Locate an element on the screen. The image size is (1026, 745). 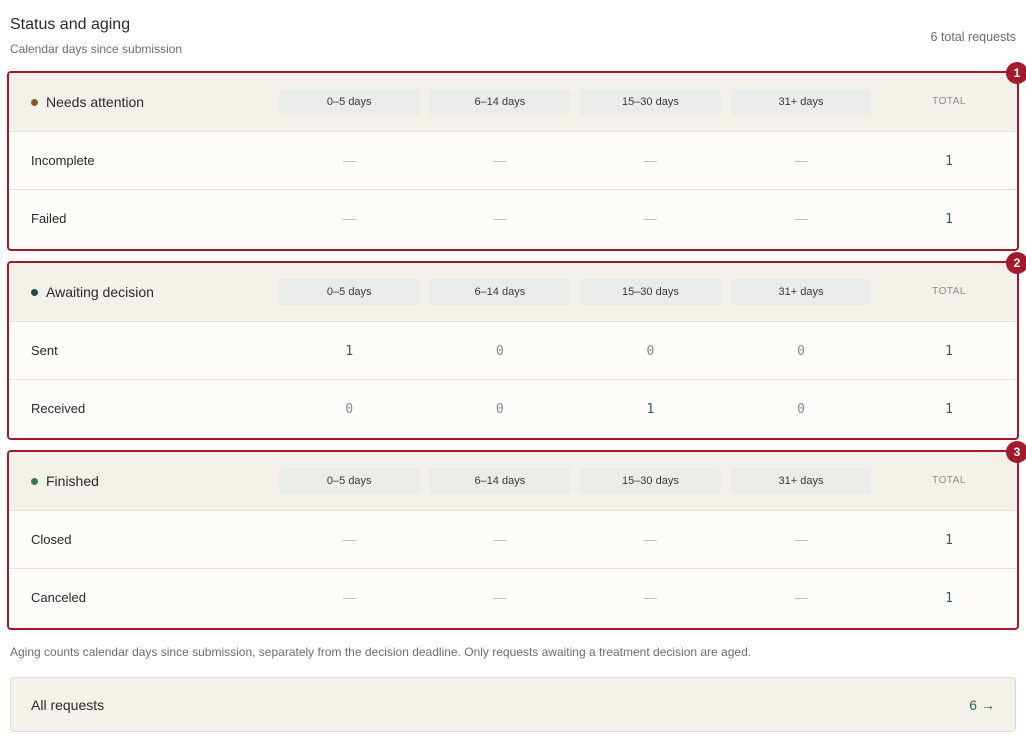
table-row: Received 0 0 1 0 1 is located at coordinates (513, 408).